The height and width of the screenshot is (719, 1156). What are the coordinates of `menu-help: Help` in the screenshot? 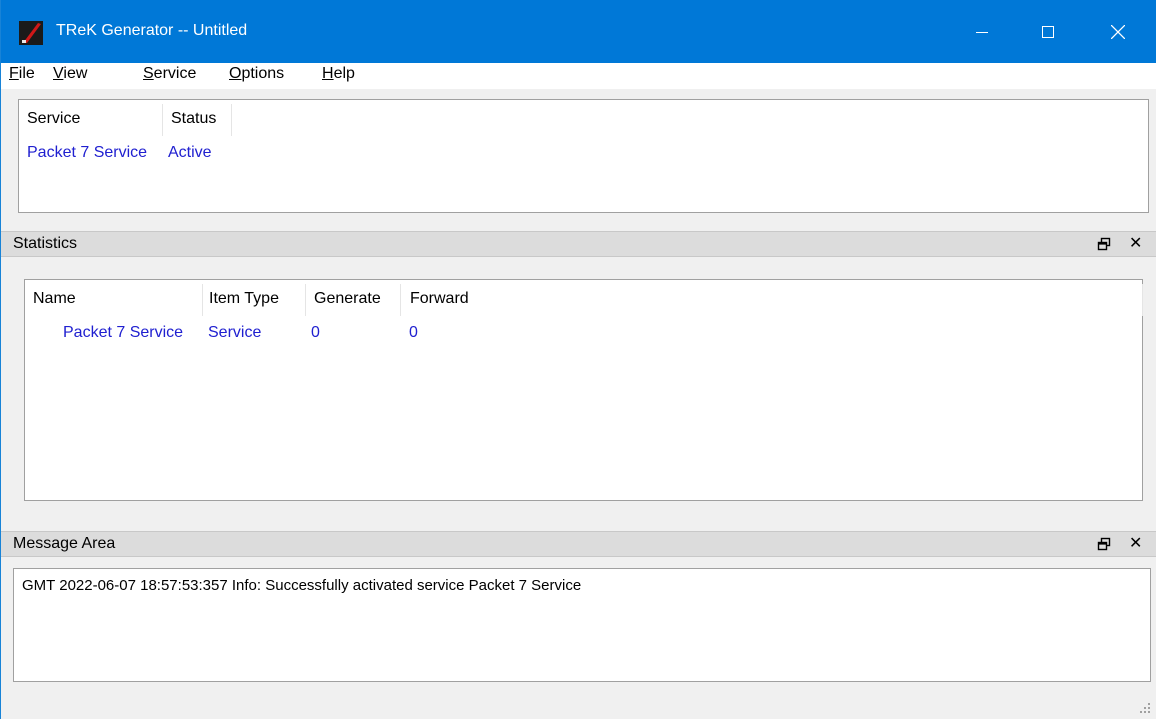 It's located at (338, 74).